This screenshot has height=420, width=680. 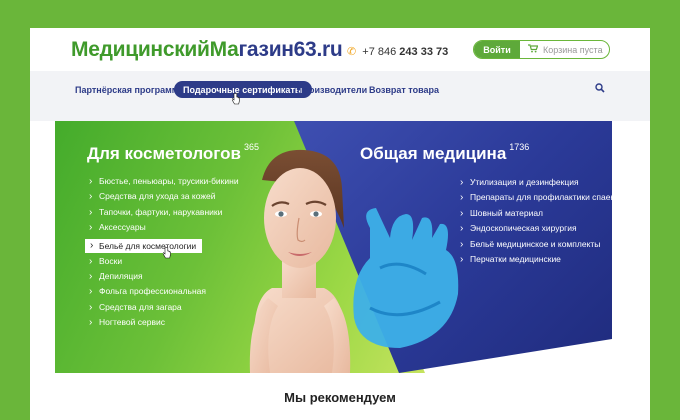 I want to click on cosmetology-category-item: Ногтевой сервис, so click(x=164, y=323).